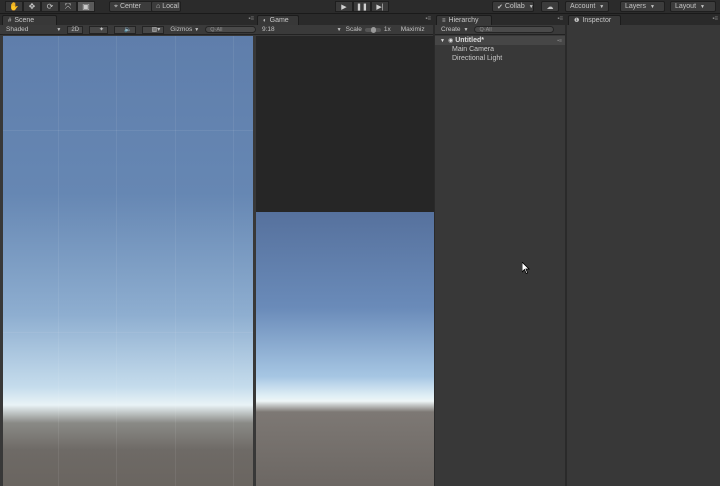  I want to click on tab-scene: # Scene, so click(29, 20).